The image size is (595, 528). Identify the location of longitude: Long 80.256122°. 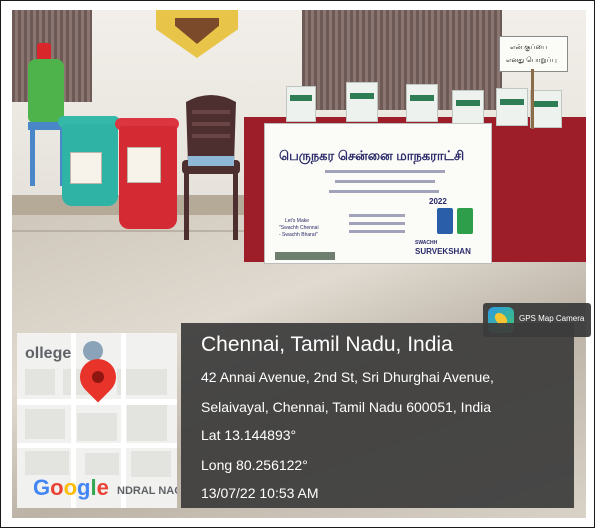
(254, 465).